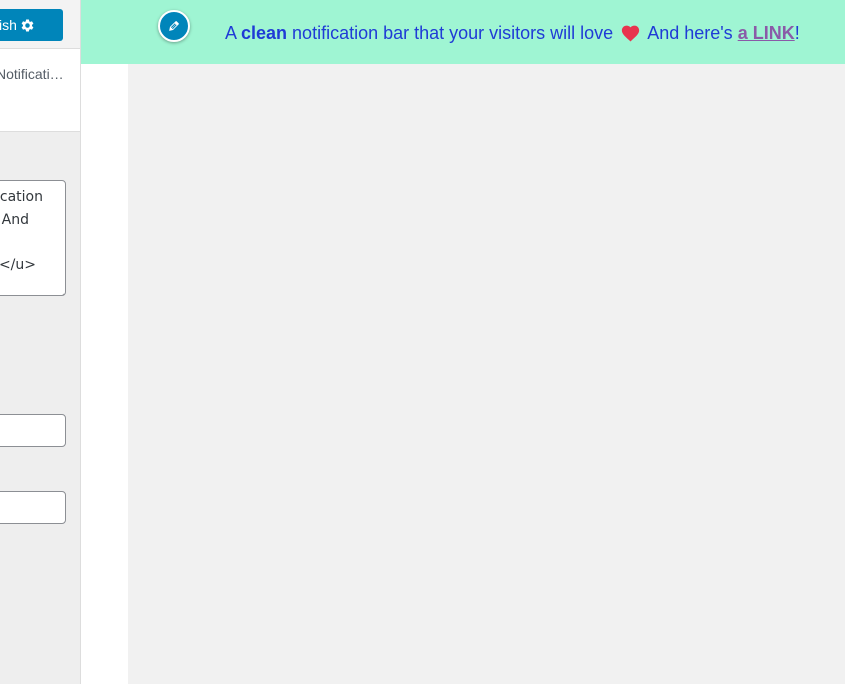 The image size is (845, 684). Describe the element at coordinates (40, 342) in the screenshot. I see `customizer-sidebar: ish Notificati… cation And ​ </u>` at that location.